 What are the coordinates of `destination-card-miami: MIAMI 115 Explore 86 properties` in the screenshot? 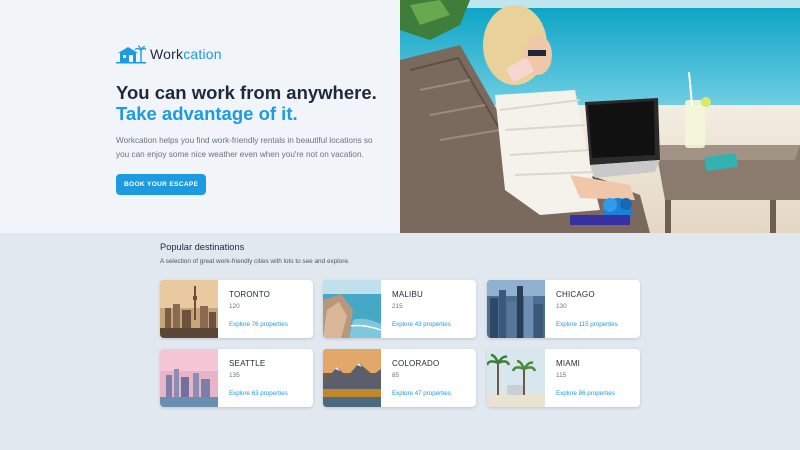 It's located at (563, 378).